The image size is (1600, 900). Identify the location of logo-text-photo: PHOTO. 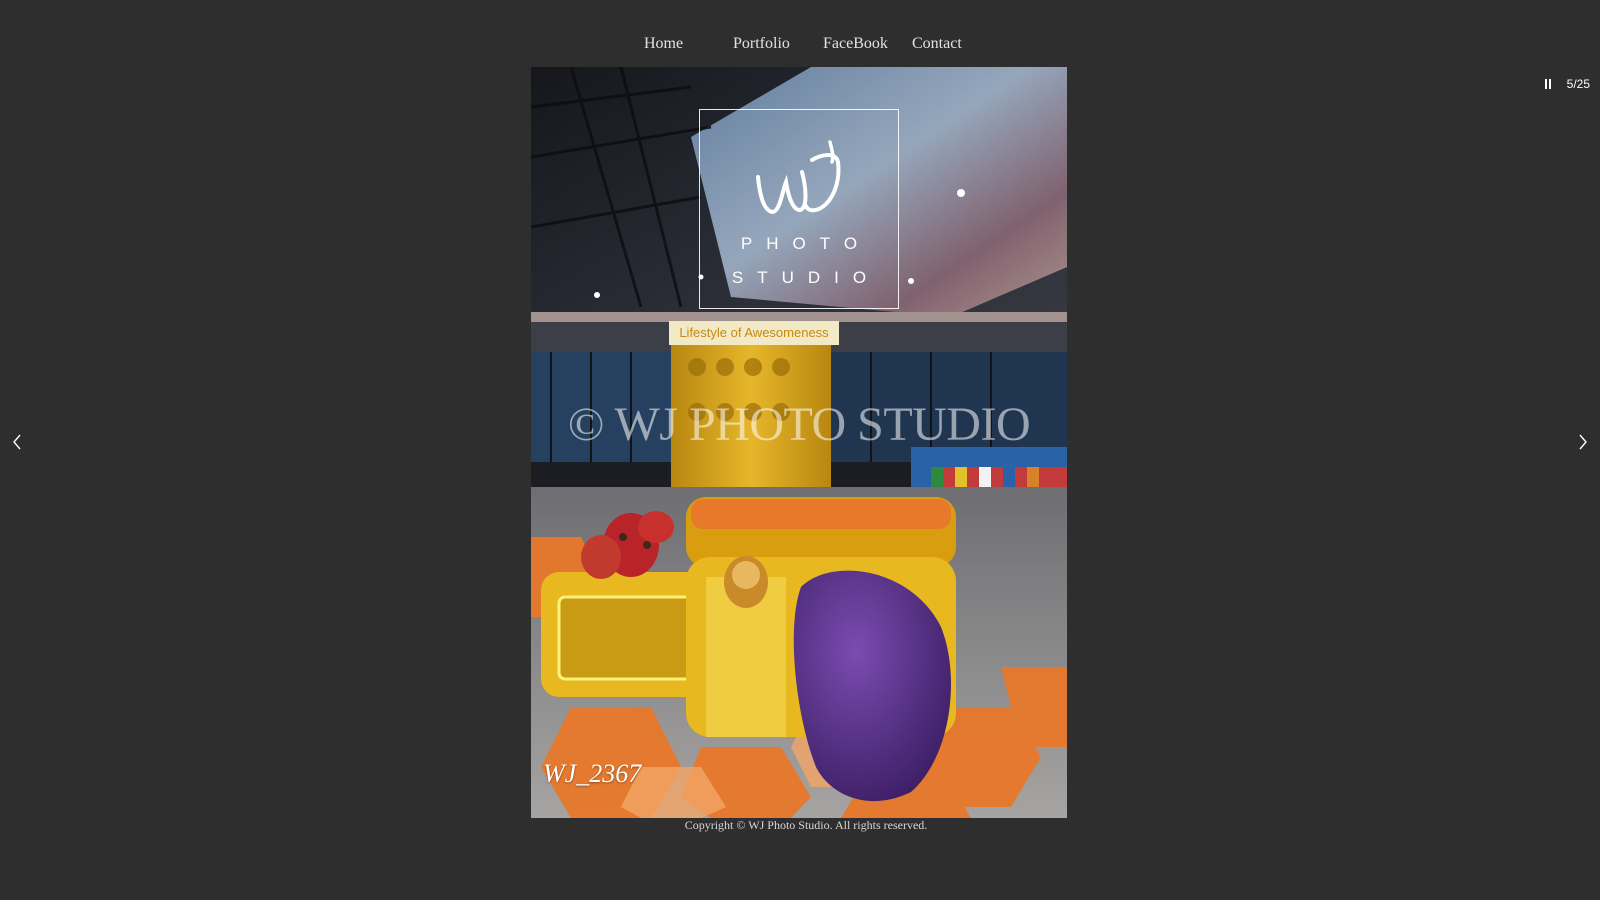
(806, 243).